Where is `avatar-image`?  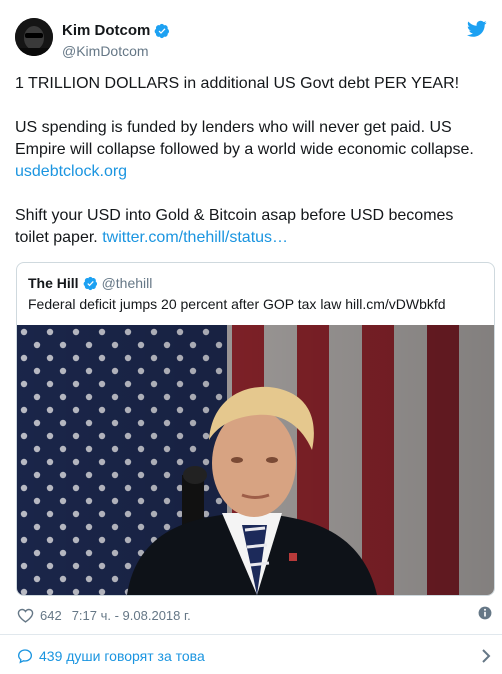
avatar-image is located at coordinates (34, 37).